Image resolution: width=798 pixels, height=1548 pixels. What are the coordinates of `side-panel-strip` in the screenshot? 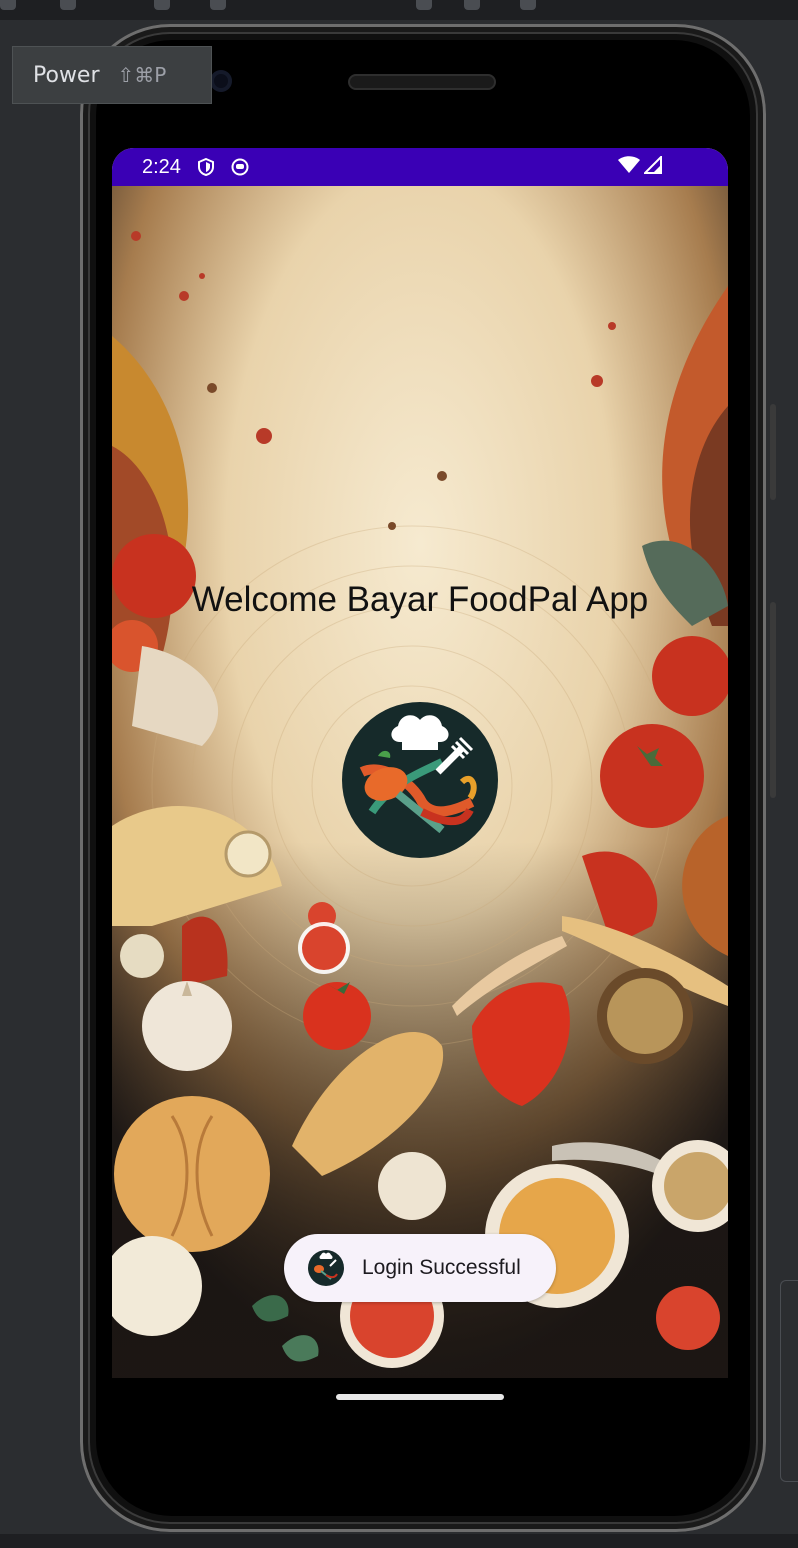 It's located at (789, 1381).